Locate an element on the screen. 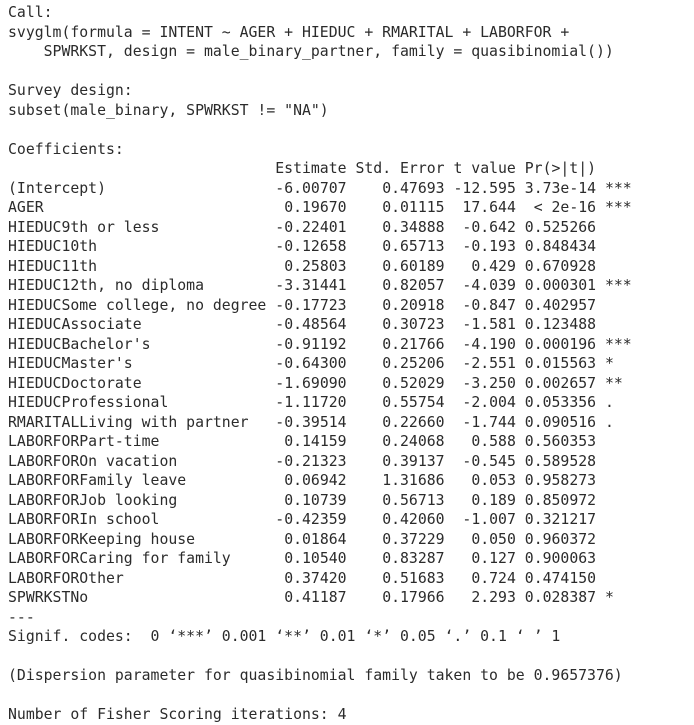 The height and width of the screenshot is (725, 694). coefficient-p-value: 3.73e-14 is located at coordinates (560, 188).